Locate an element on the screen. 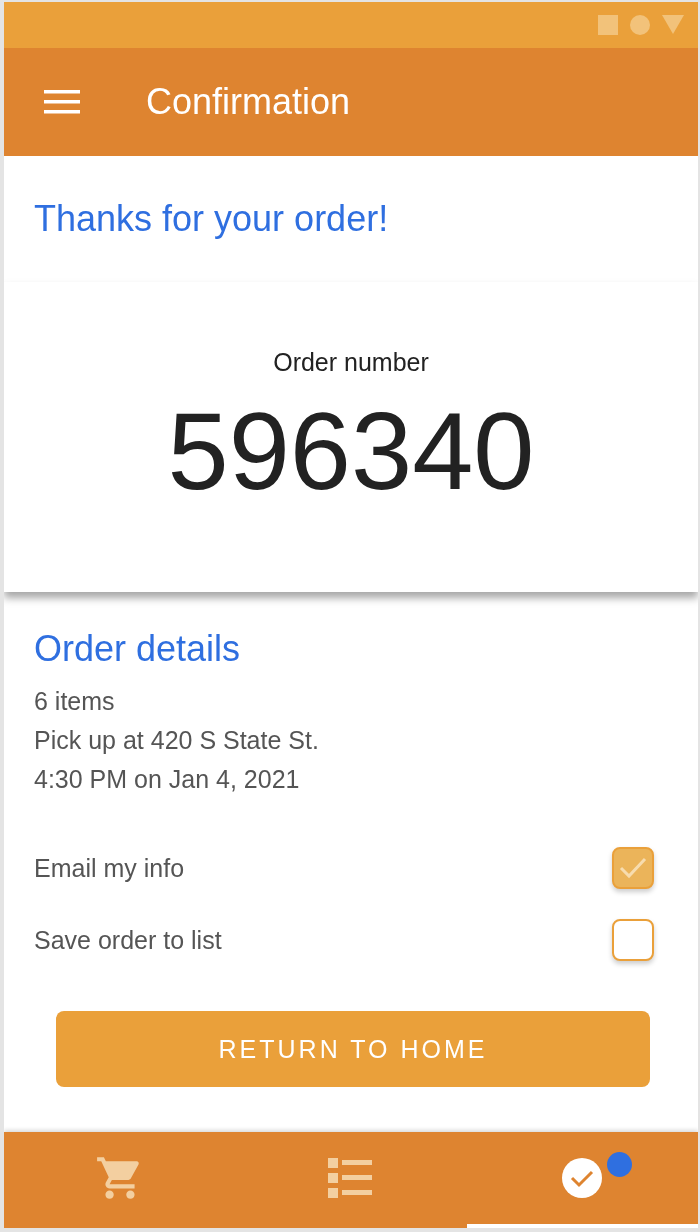 Image resolution: width=700 pixels, height=1232 pixels. return-home-button: RETURN TO HOME is located at coordinates (353, 1049).